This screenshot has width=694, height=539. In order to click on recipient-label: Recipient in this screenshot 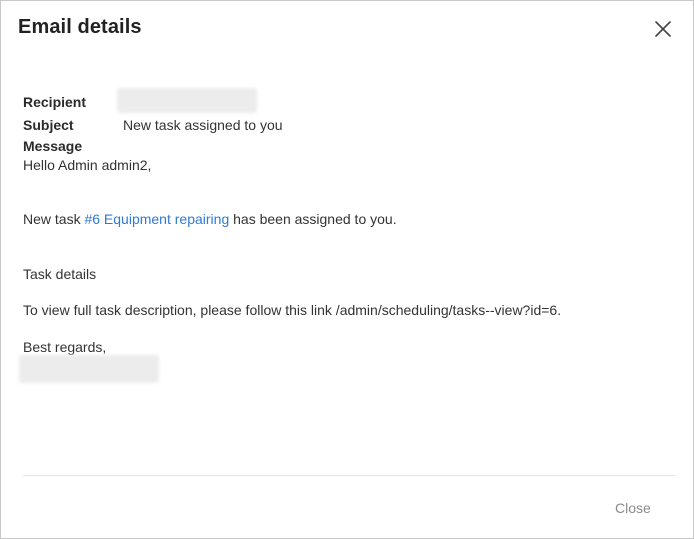, I will do `click(55, 102)`.